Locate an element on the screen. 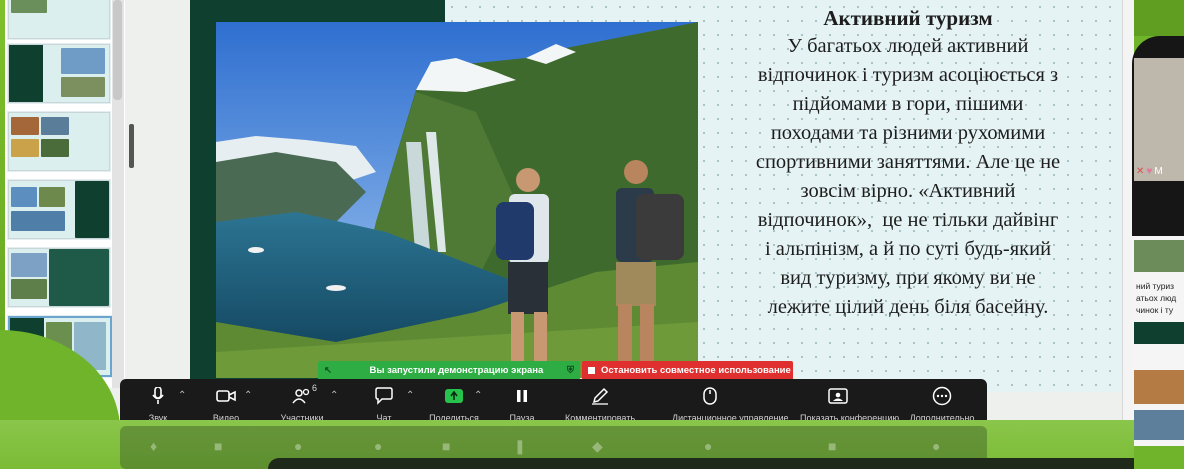  remote-control-button: Дистанционное управление is located at coordinates (730, 402).